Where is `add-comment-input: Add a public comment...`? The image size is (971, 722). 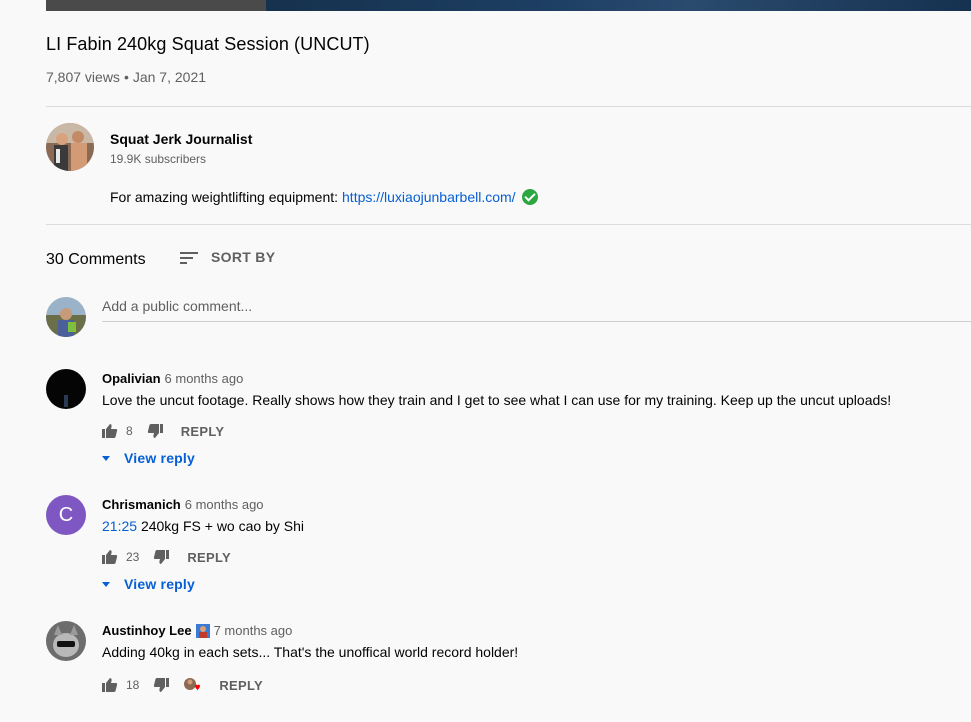 add-comment-input: Add a public comment... is located at coordinates (177, 306).